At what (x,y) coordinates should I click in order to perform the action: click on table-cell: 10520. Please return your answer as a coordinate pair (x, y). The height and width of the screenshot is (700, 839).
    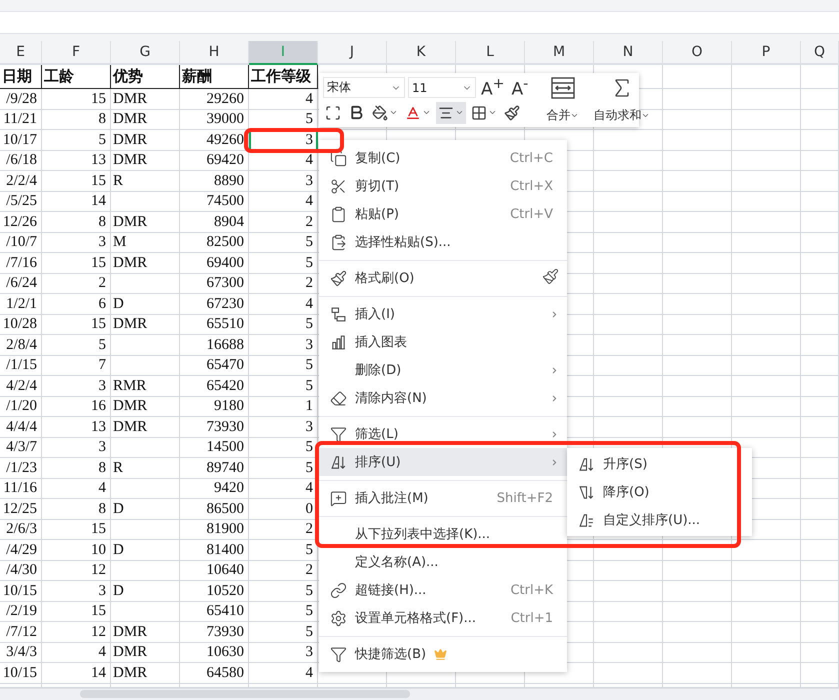
    Looking at the image, I should click on (214, 591).